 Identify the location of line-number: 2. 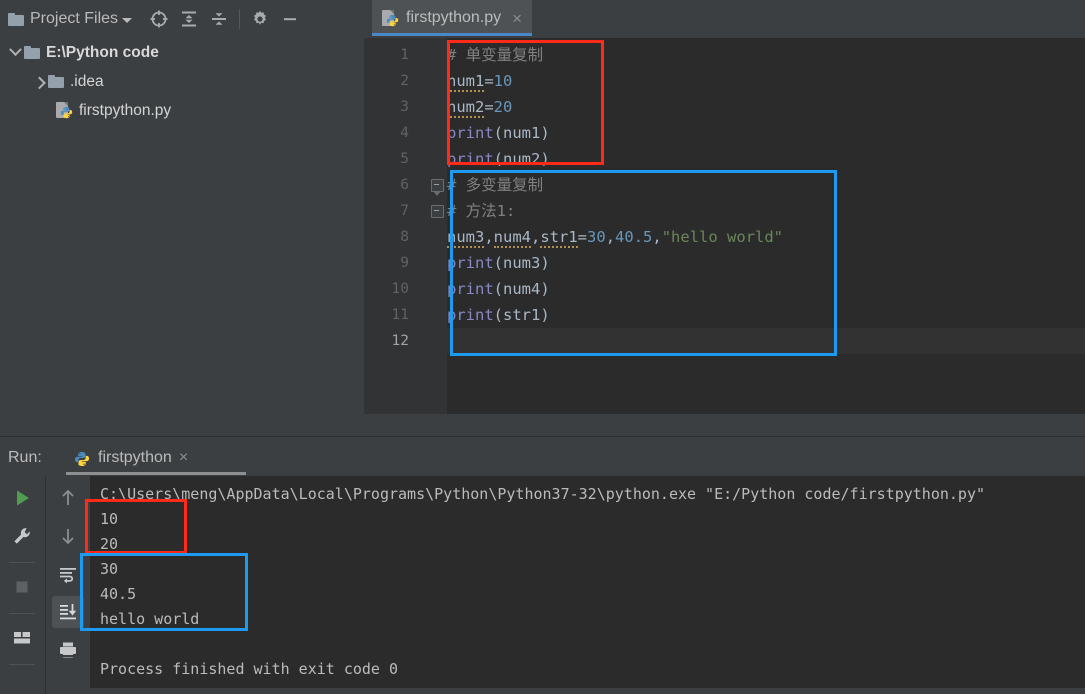
(404, 81).